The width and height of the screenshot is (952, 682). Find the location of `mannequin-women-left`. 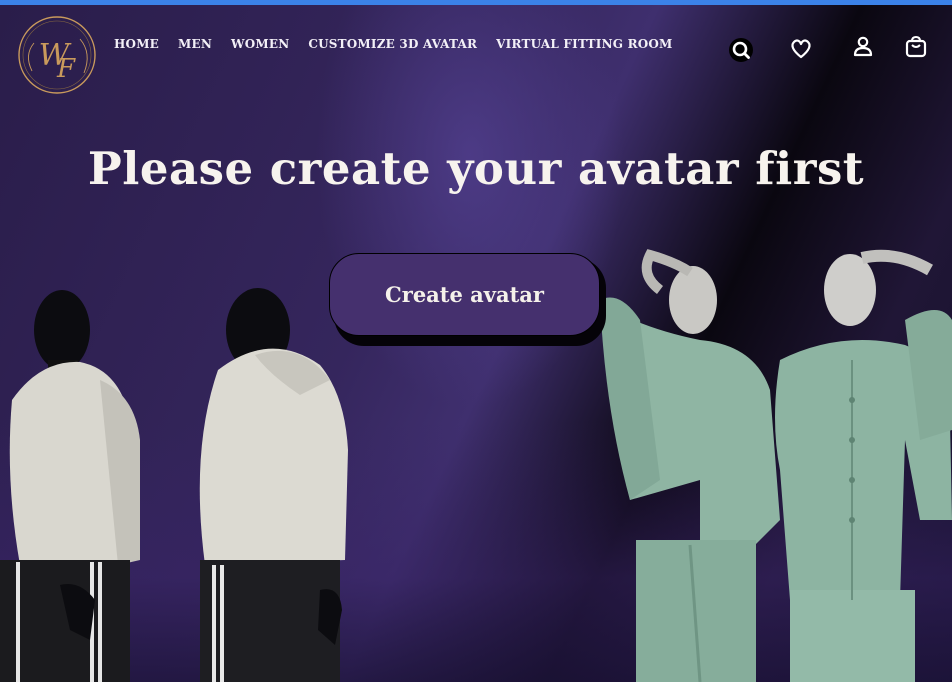

mannequin-women-left is located at coordinates (690, 465).